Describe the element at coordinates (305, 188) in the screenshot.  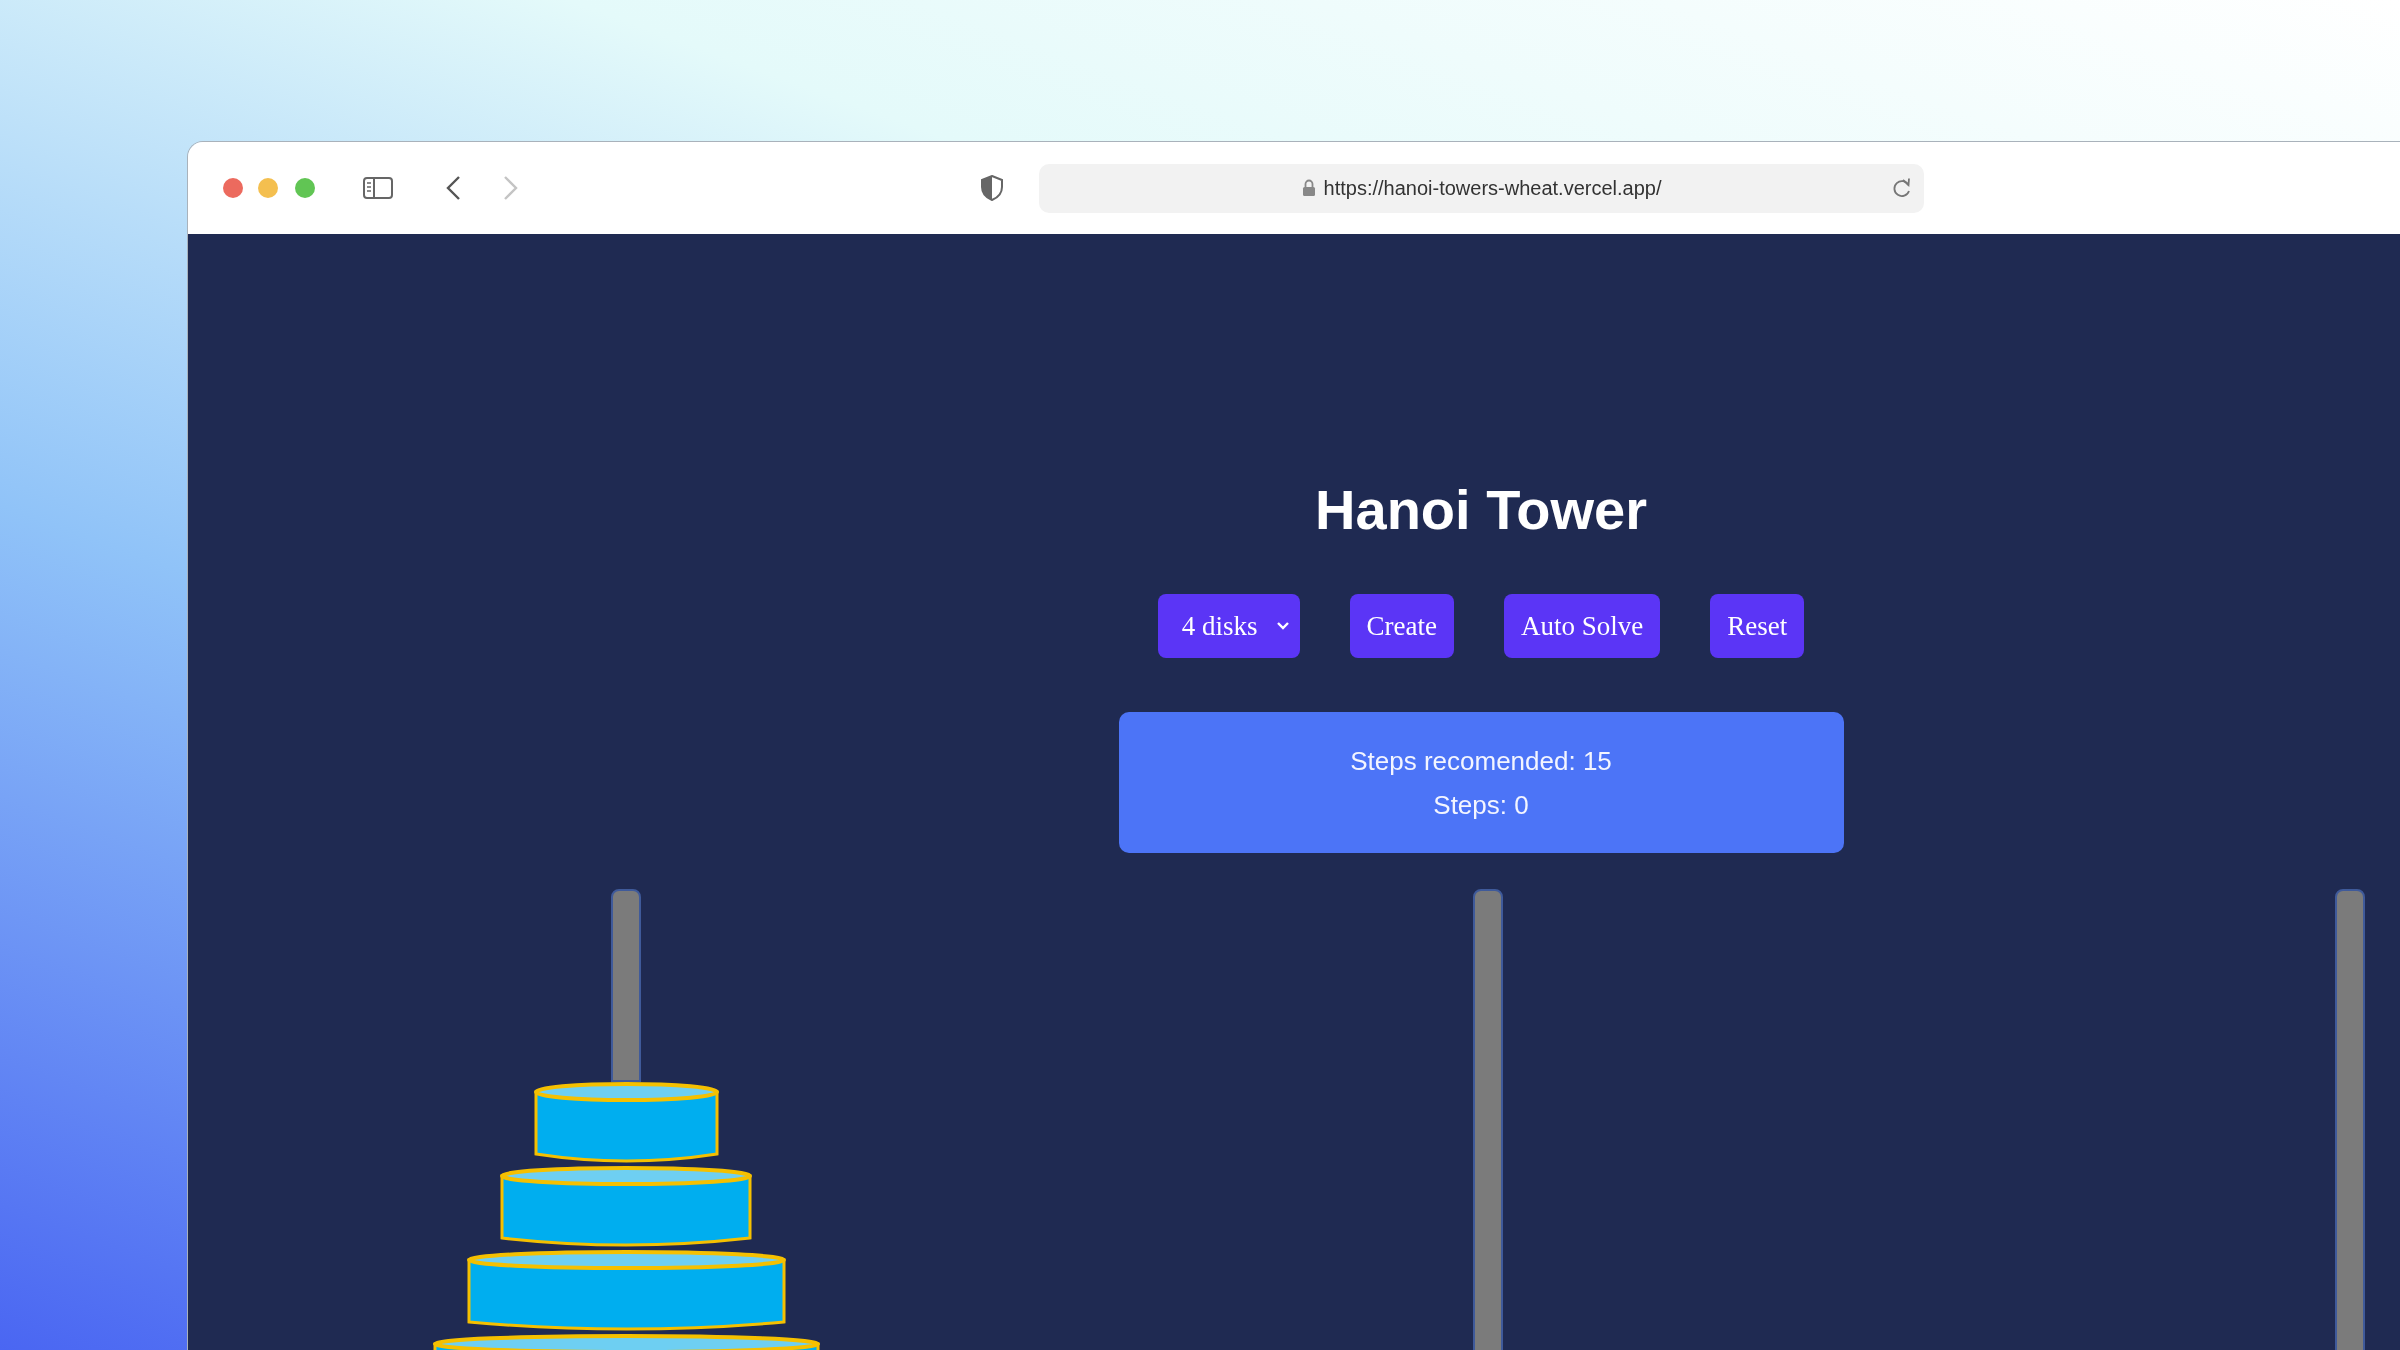
I see `maximize-icon` at that location.